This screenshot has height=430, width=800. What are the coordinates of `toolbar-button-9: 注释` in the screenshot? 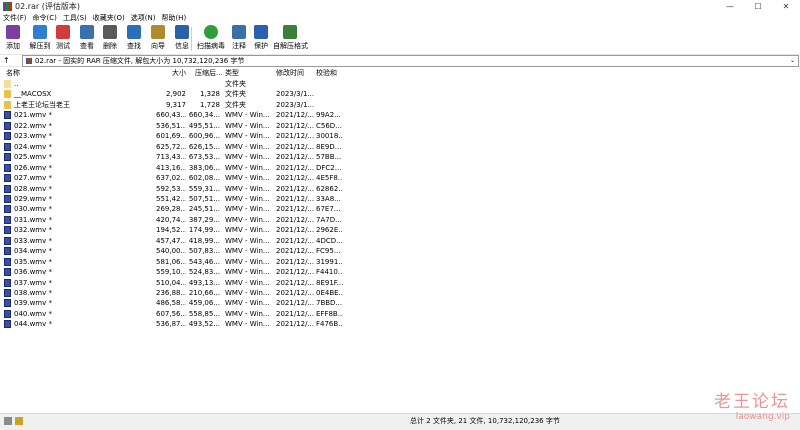 It's located at (239, 39).